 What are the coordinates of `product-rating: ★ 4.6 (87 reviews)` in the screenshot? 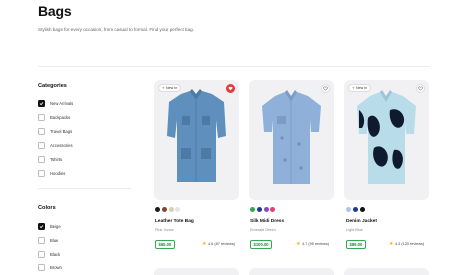 It's located at (218, 244).